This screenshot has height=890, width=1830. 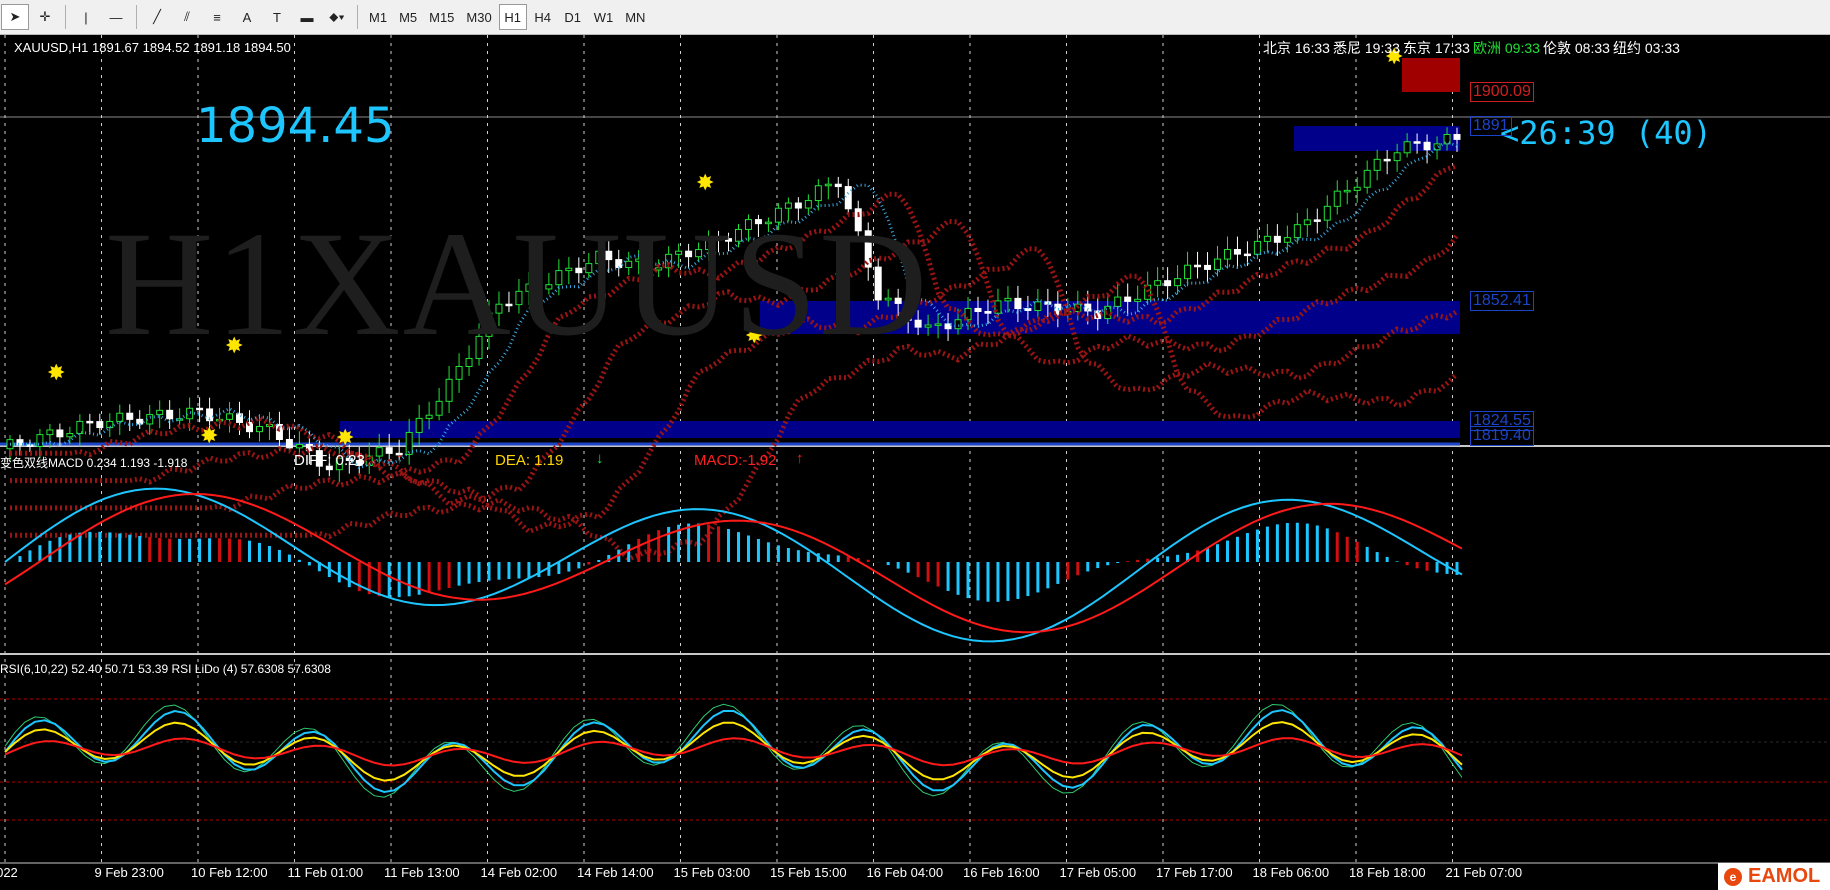 What do you see at coordinates (1296, 48) in the screenshot?
I see `timezone-0: 北京 16:33` at bounding box center [1296, 48].